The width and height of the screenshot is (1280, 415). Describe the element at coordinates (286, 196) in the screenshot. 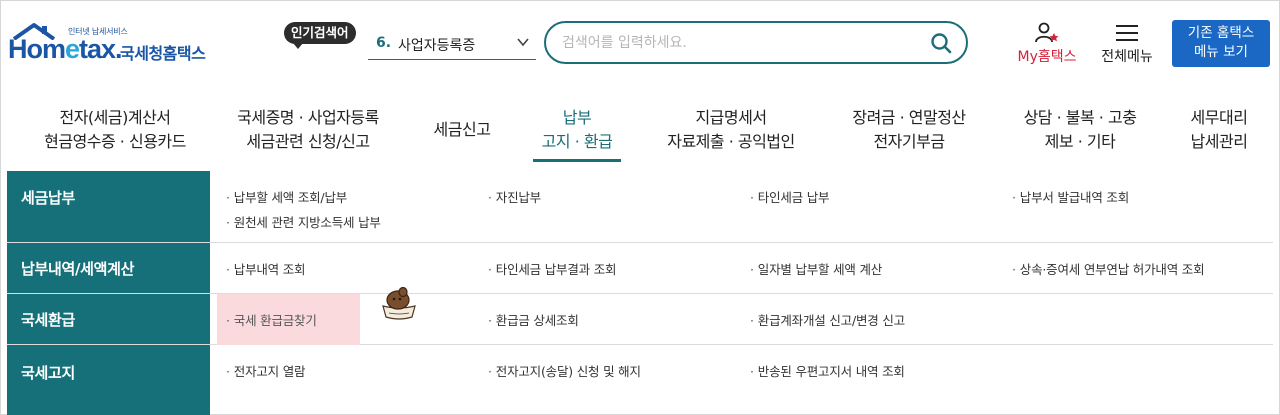

I see `link-payable-tax-lookup: 납부할 세액 조회/납부` at that location.